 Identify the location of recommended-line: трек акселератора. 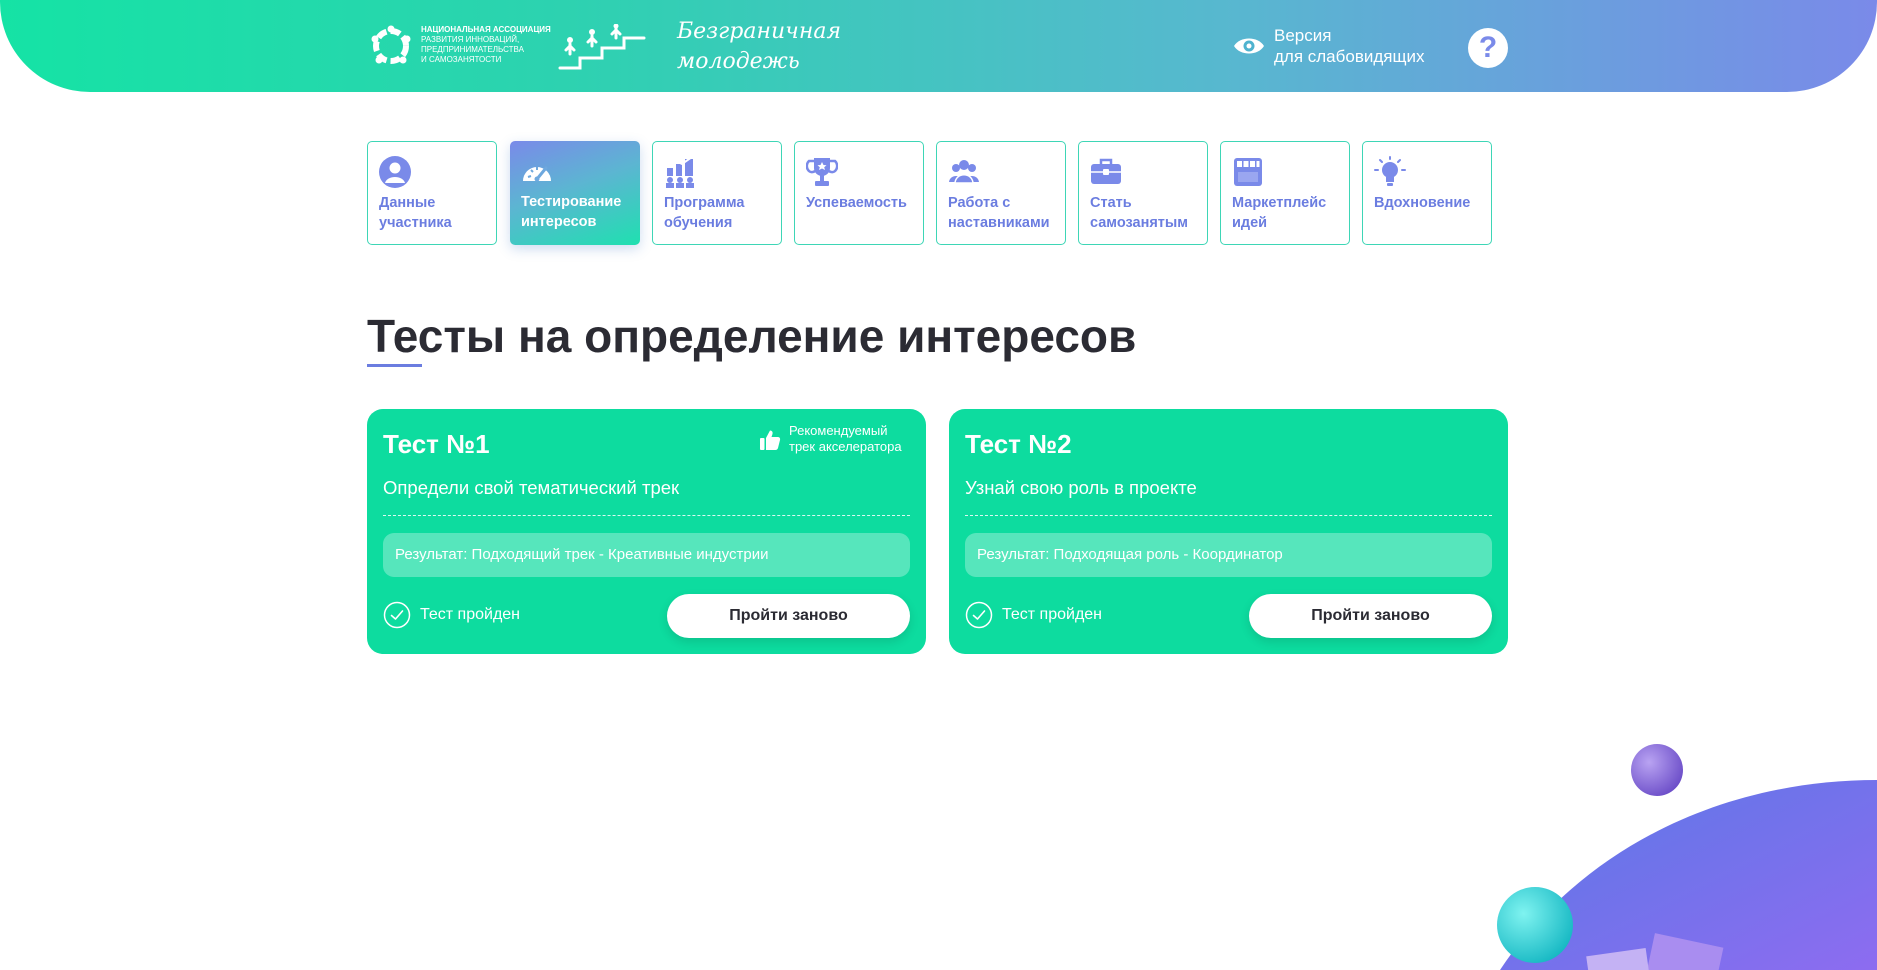
(845, 446).